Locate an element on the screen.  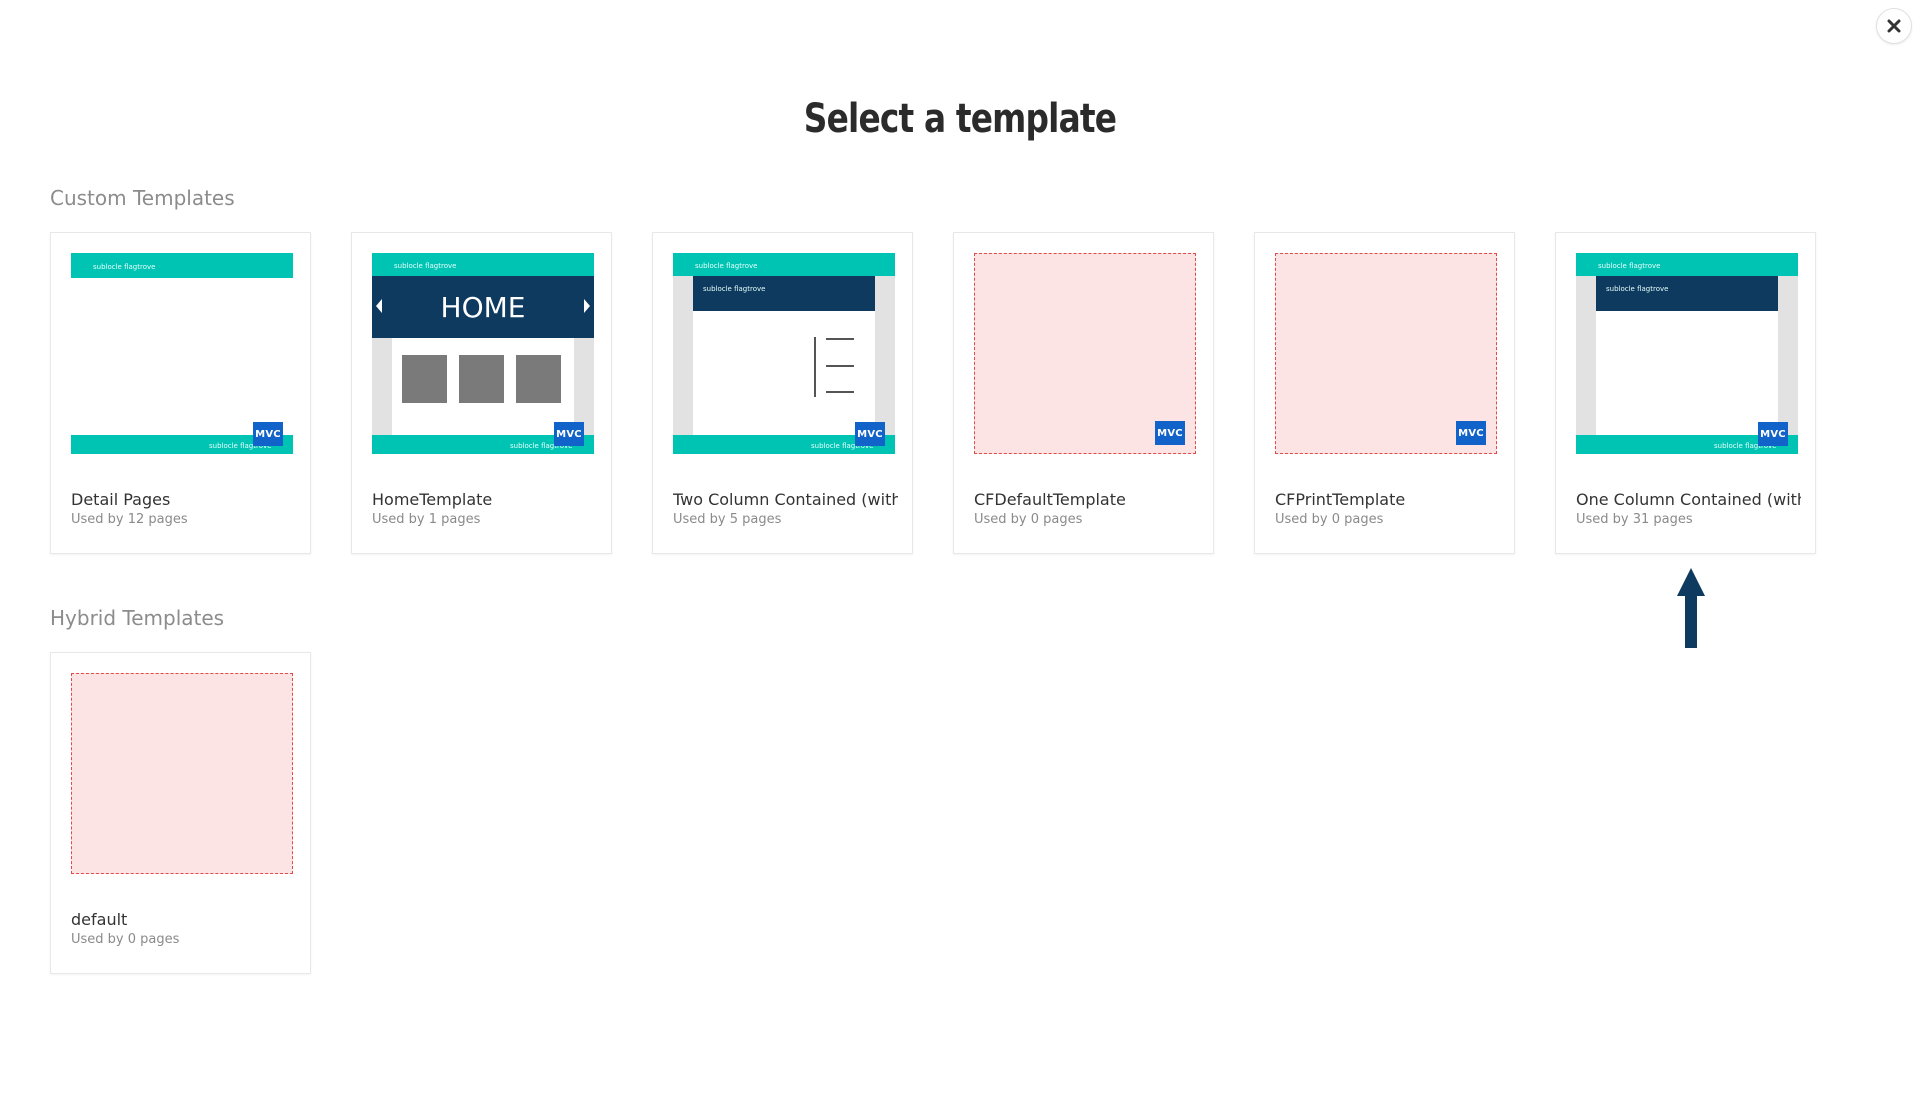
page-title: Select a template is located at coordinates (960, 119).